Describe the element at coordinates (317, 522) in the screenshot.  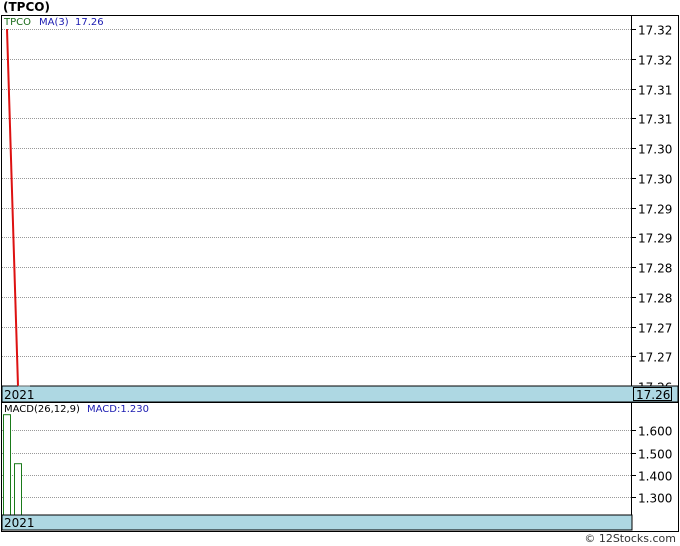
I see `macd-date-bar` at that location.